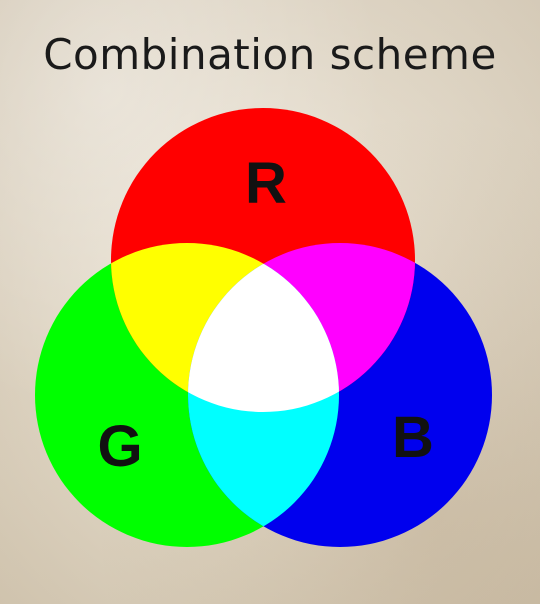 This screenshot has width=540, height=604. I want to click on blue-label: B, so click(413, 437).